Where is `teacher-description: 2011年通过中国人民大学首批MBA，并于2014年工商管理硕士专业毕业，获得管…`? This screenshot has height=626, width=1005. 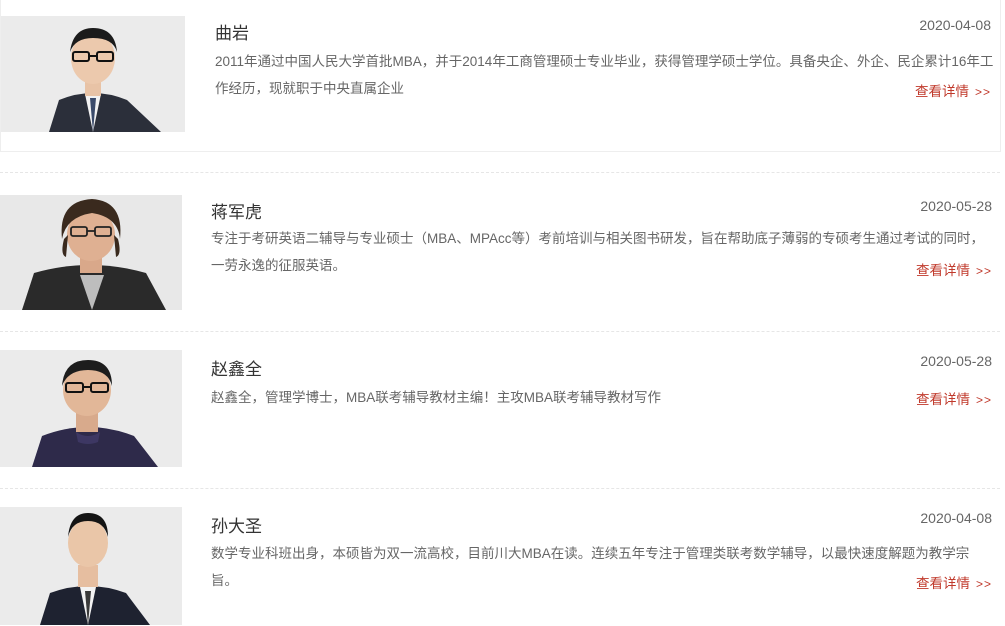
teacher-description: 2011年通过中国人民大学首批MBA，并于2014年工商管理硕士专业毕业，获得管… is located at coordinates (604, 75).